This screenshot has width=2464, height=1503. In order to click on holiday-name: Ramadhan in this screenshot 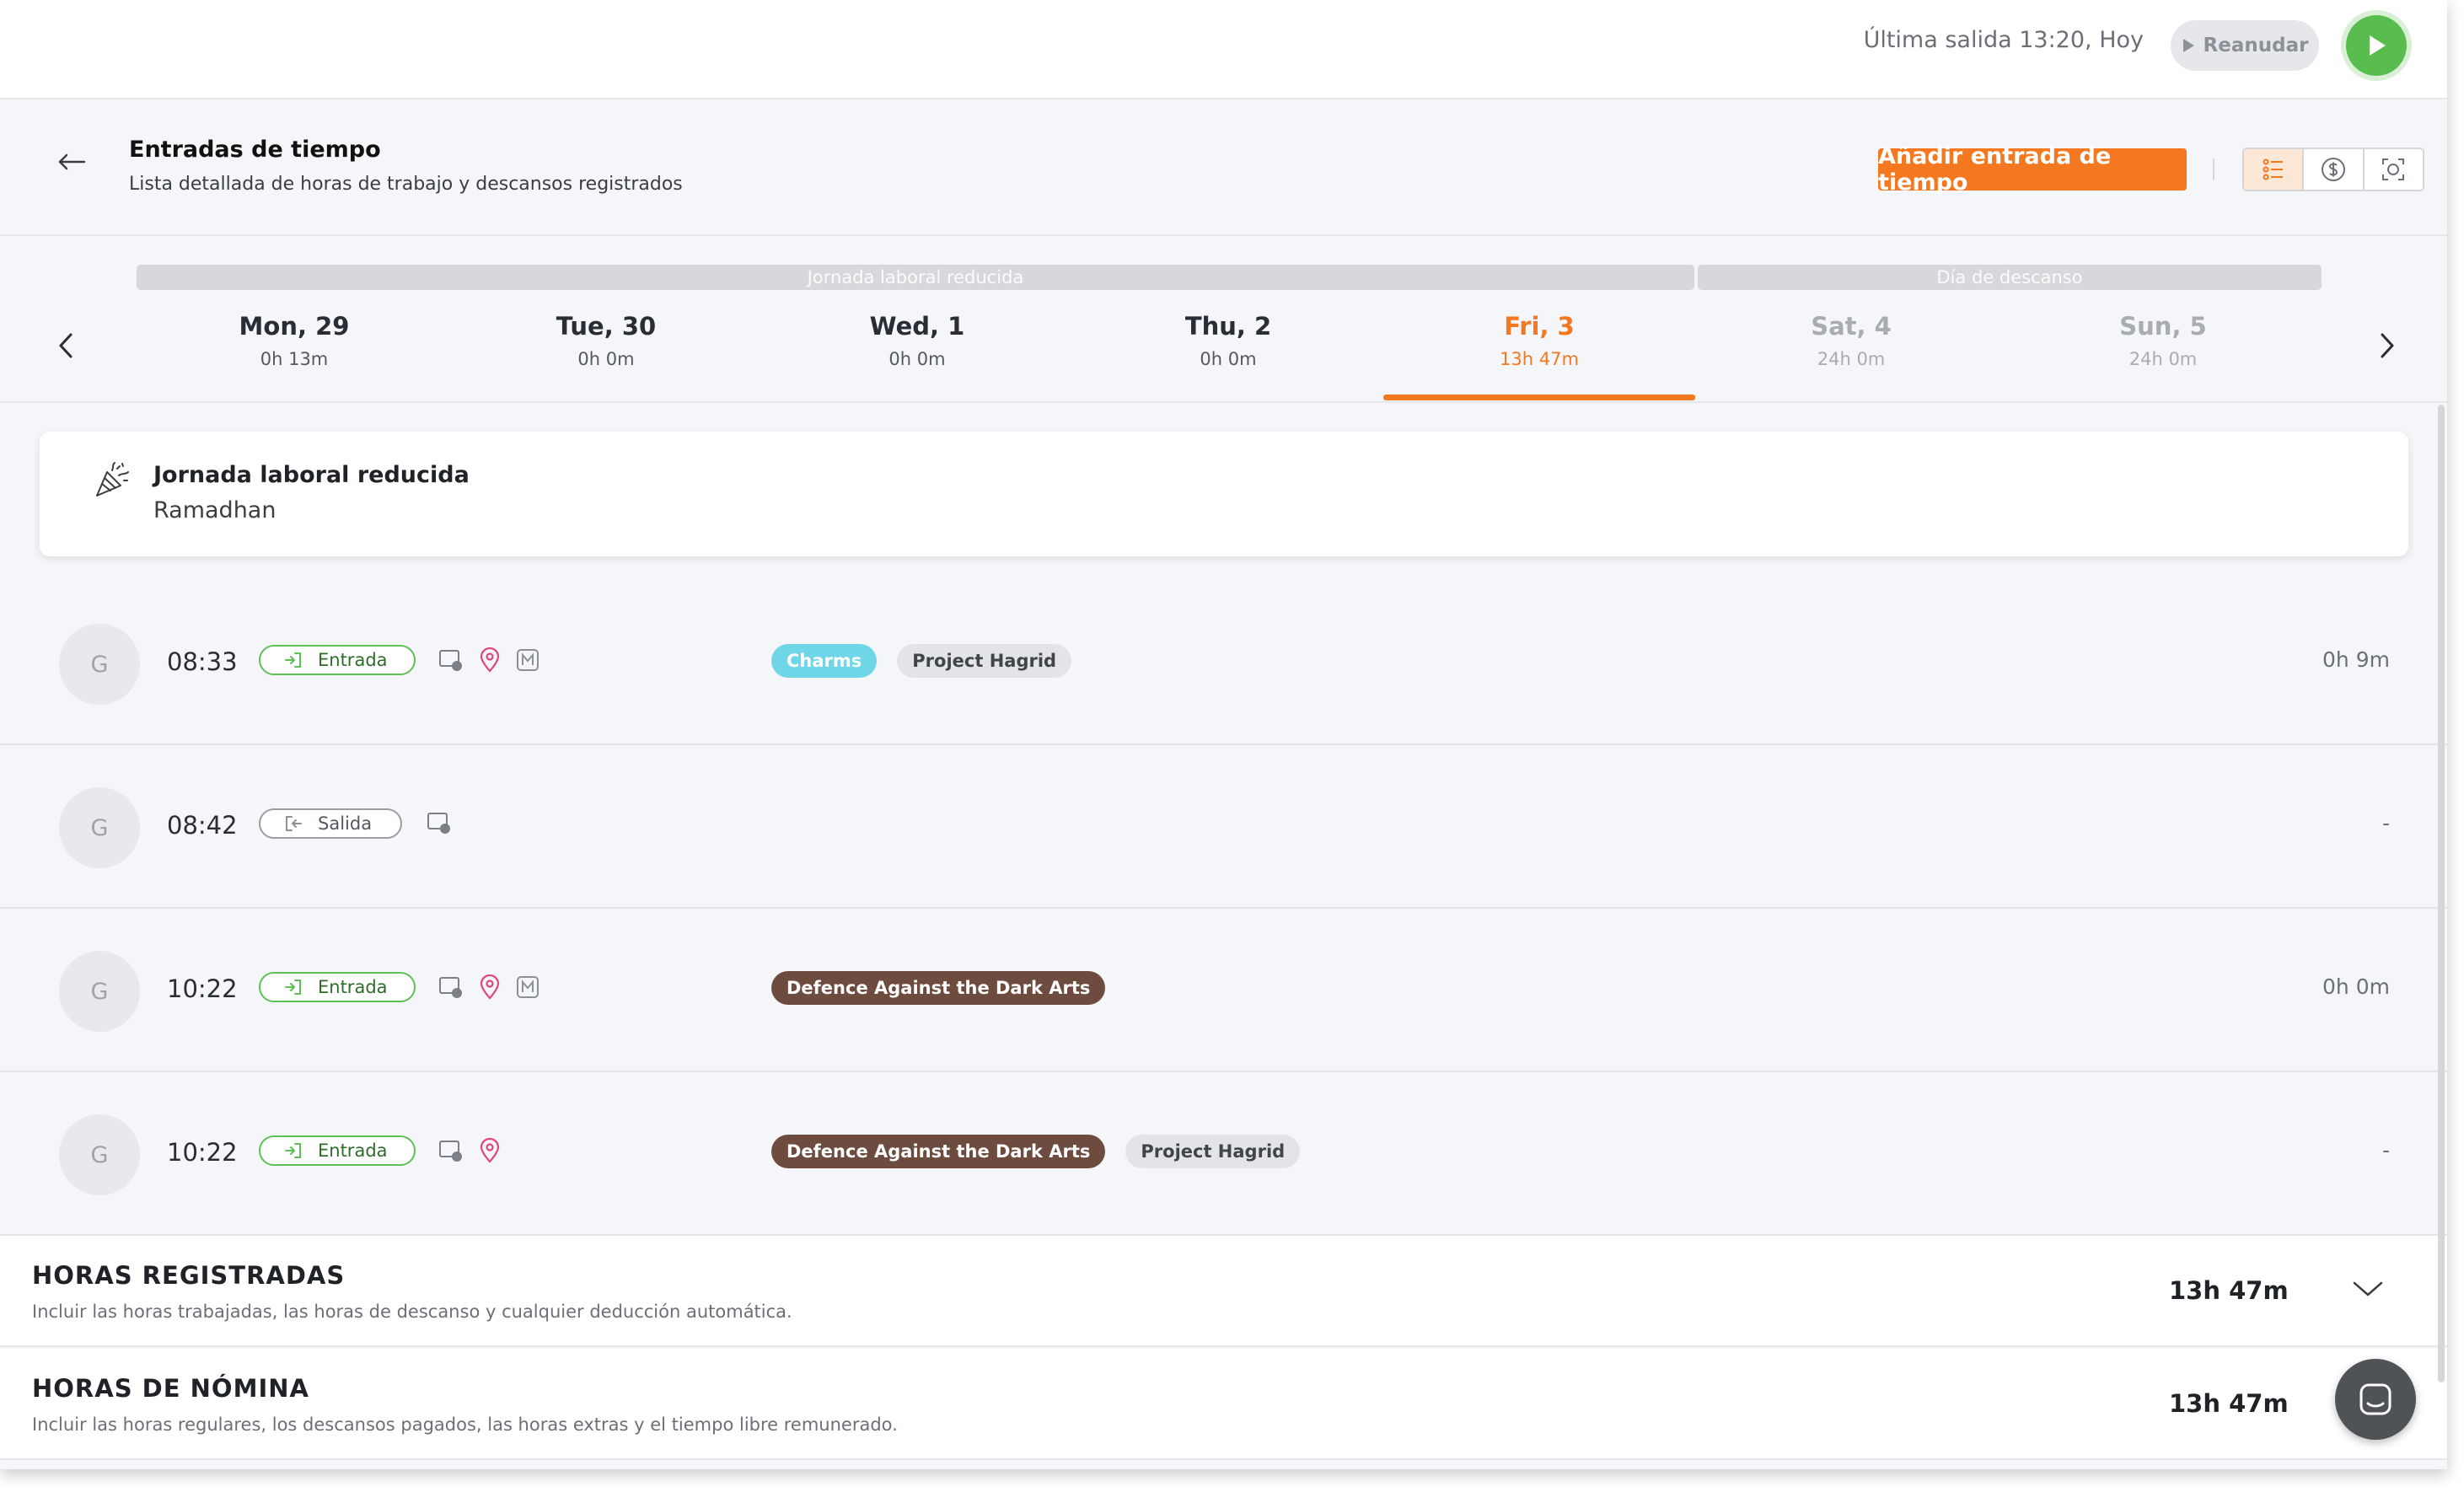, I will do `click(214, 510)`.